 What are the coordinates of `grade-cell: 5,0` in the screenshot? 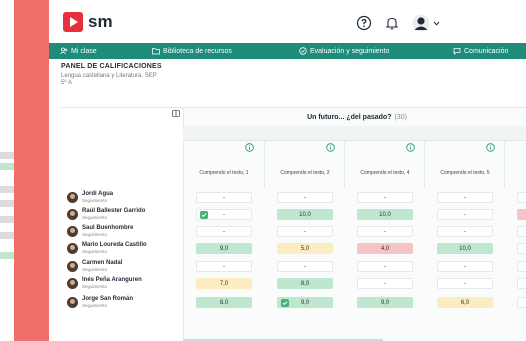 It's located at (305, 248).